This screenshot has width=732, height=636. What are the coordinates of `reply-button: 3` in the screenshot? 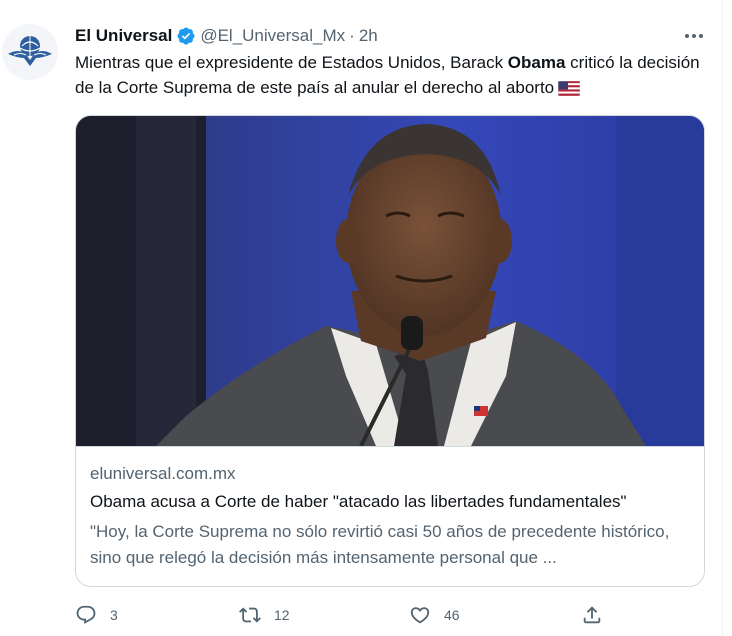 It's located at (96, 615).